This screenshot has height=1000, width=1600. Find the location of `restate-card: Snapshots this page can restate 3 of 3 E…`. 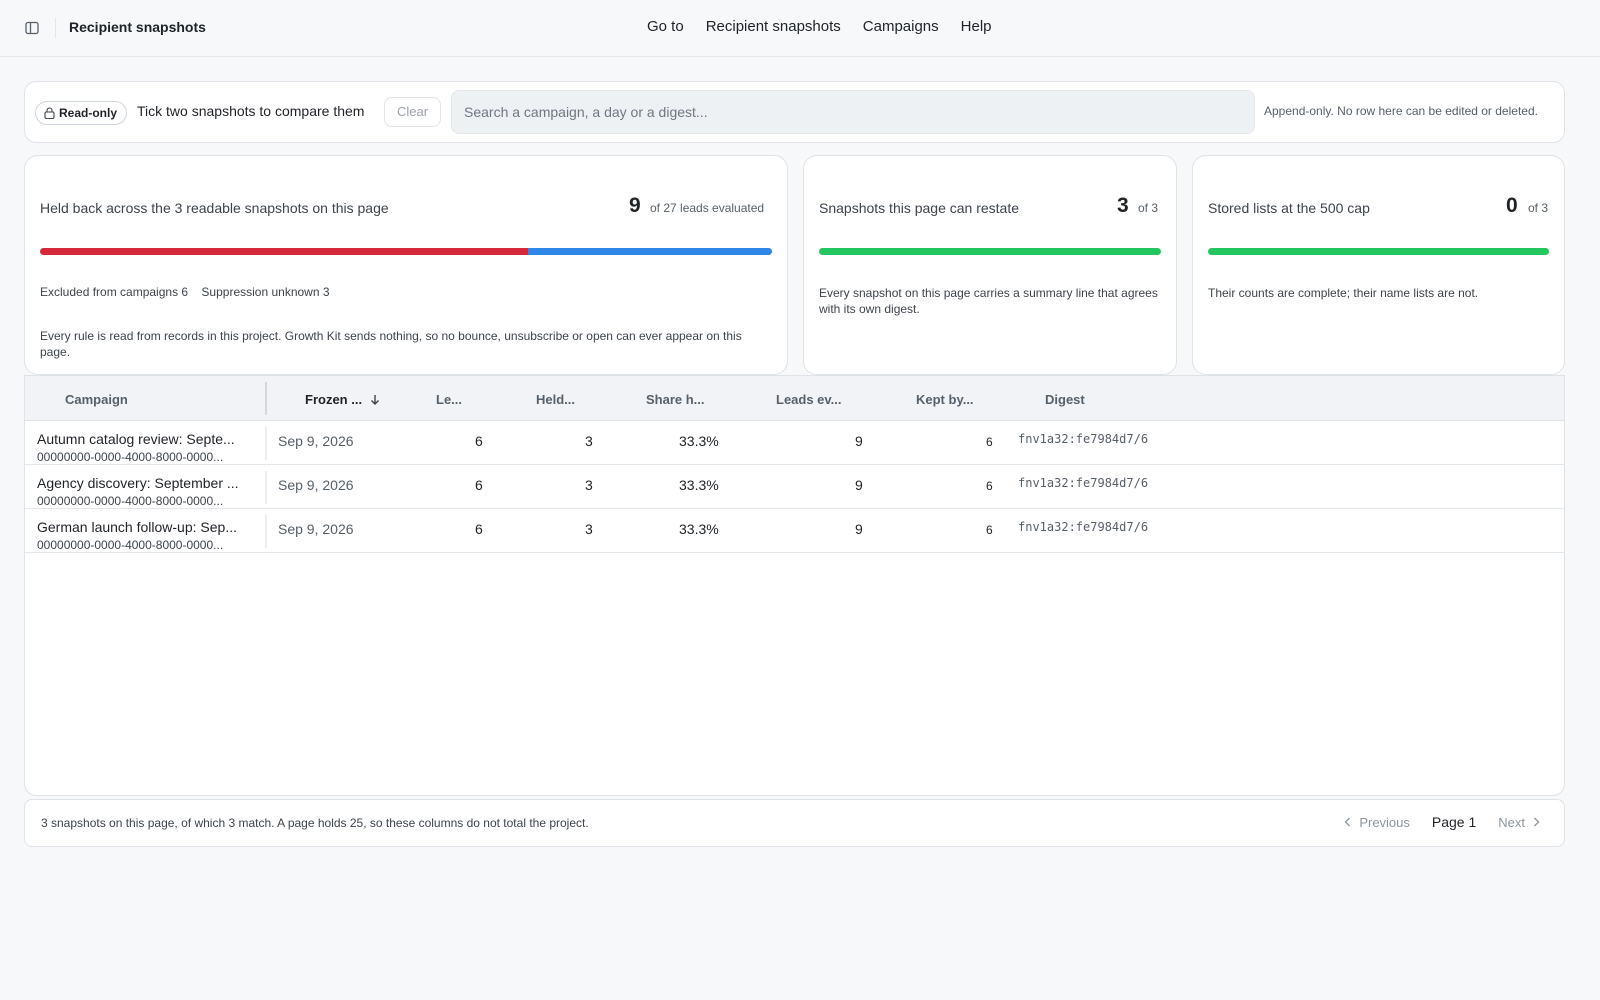

restate-card: Snapshots this page can restate 3 of 3 E… is located at coordinates (990, 265).